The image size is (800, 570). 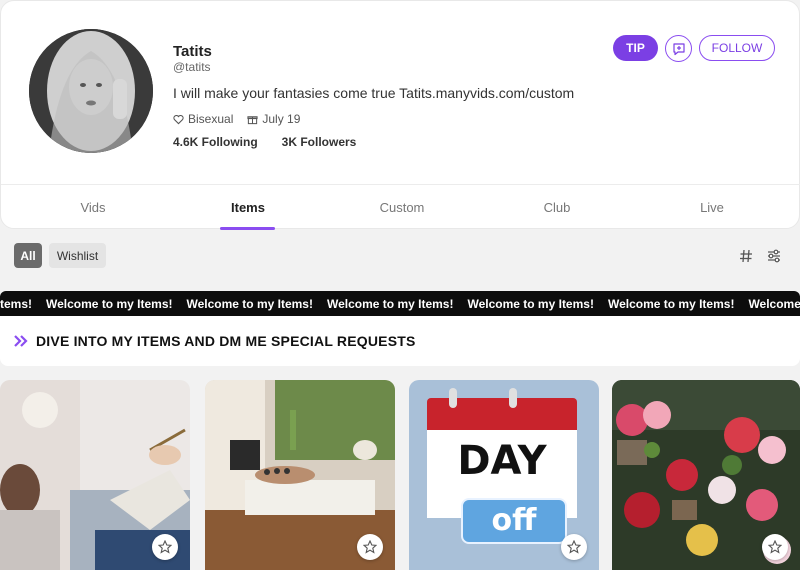 I want to click on avatar, so click(x=91, y=91).